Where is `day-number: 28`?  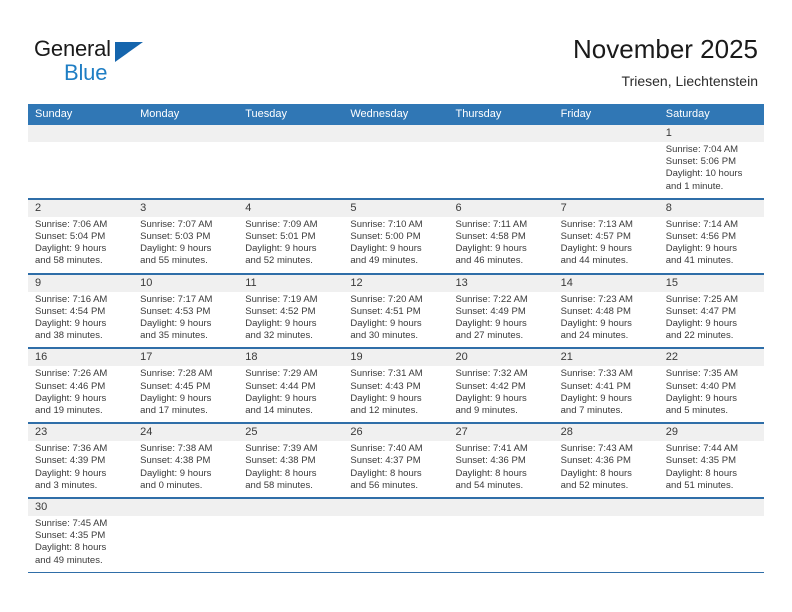 day-number: 28 is located at coordinates (606, 432).